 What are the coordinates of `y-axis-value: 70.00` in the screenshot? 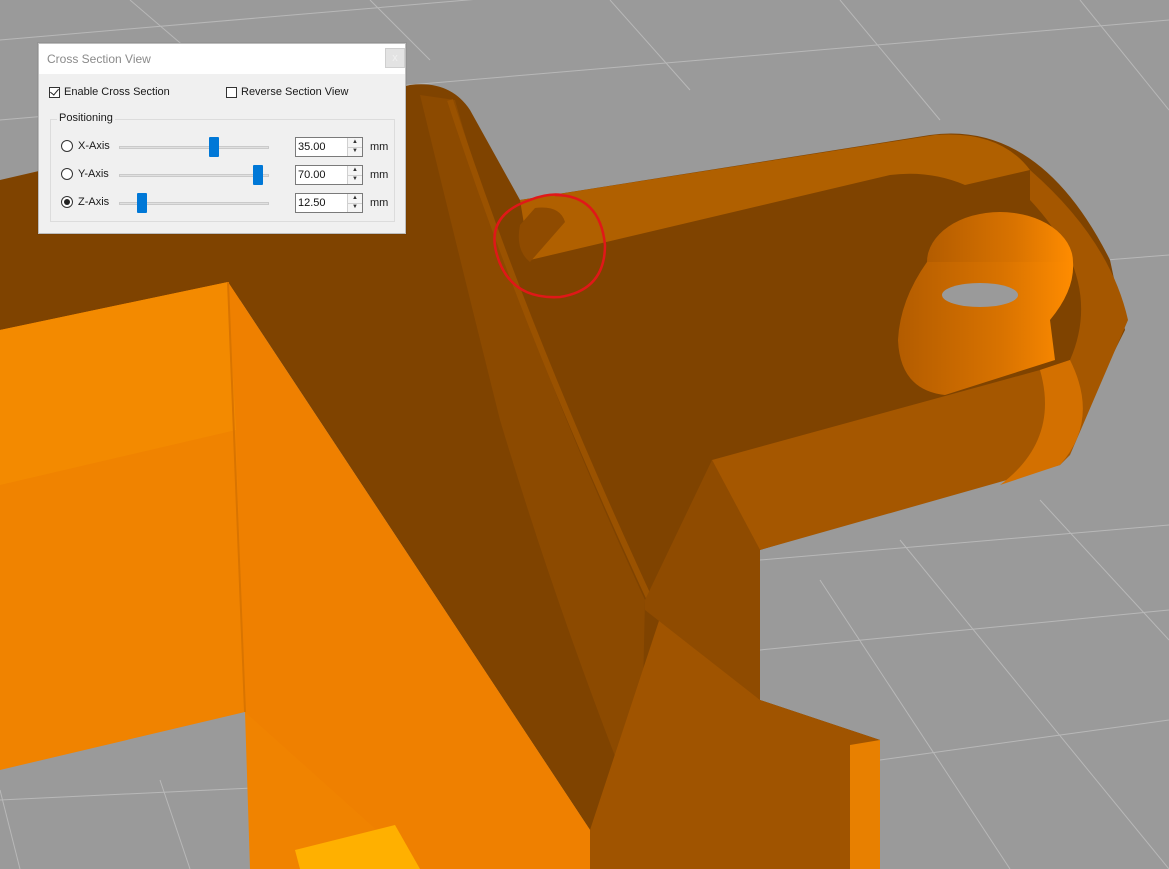 It's located at (312, 175).